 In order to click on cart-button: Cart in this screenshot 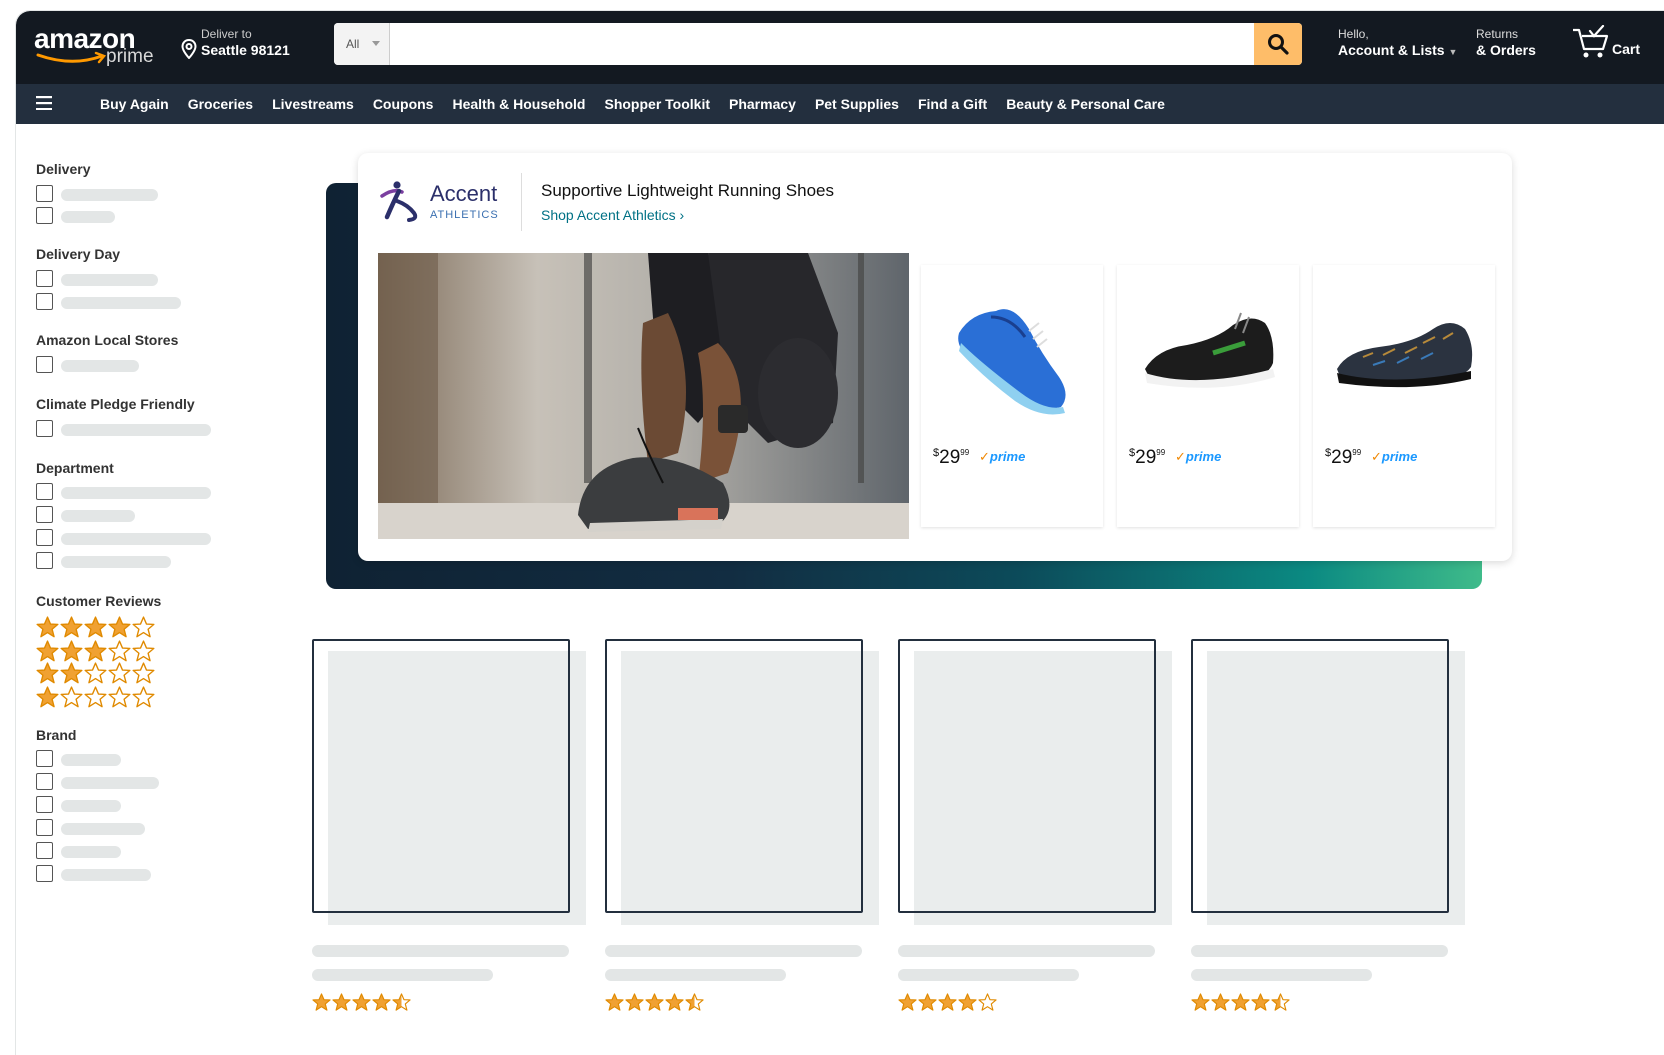, I will do `click(1606, 44)`.